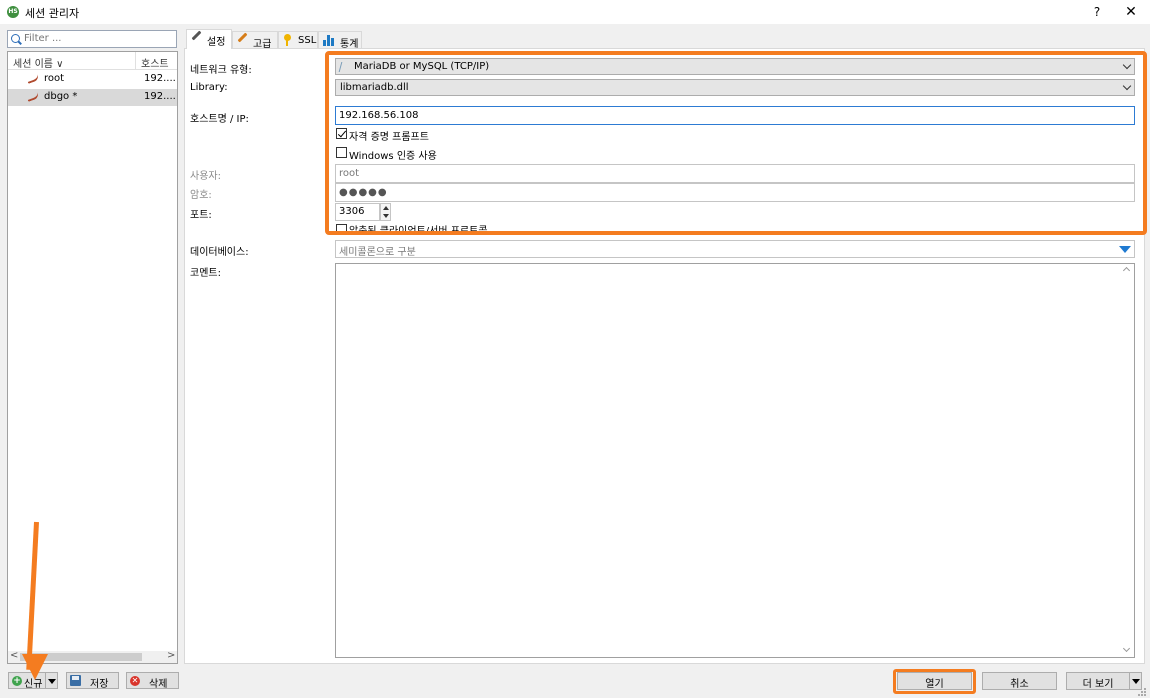  What do you see at coordinates (99, 684) in the screenshot?
I see `save-button-label: 저장` at bounding box center [99, 684].